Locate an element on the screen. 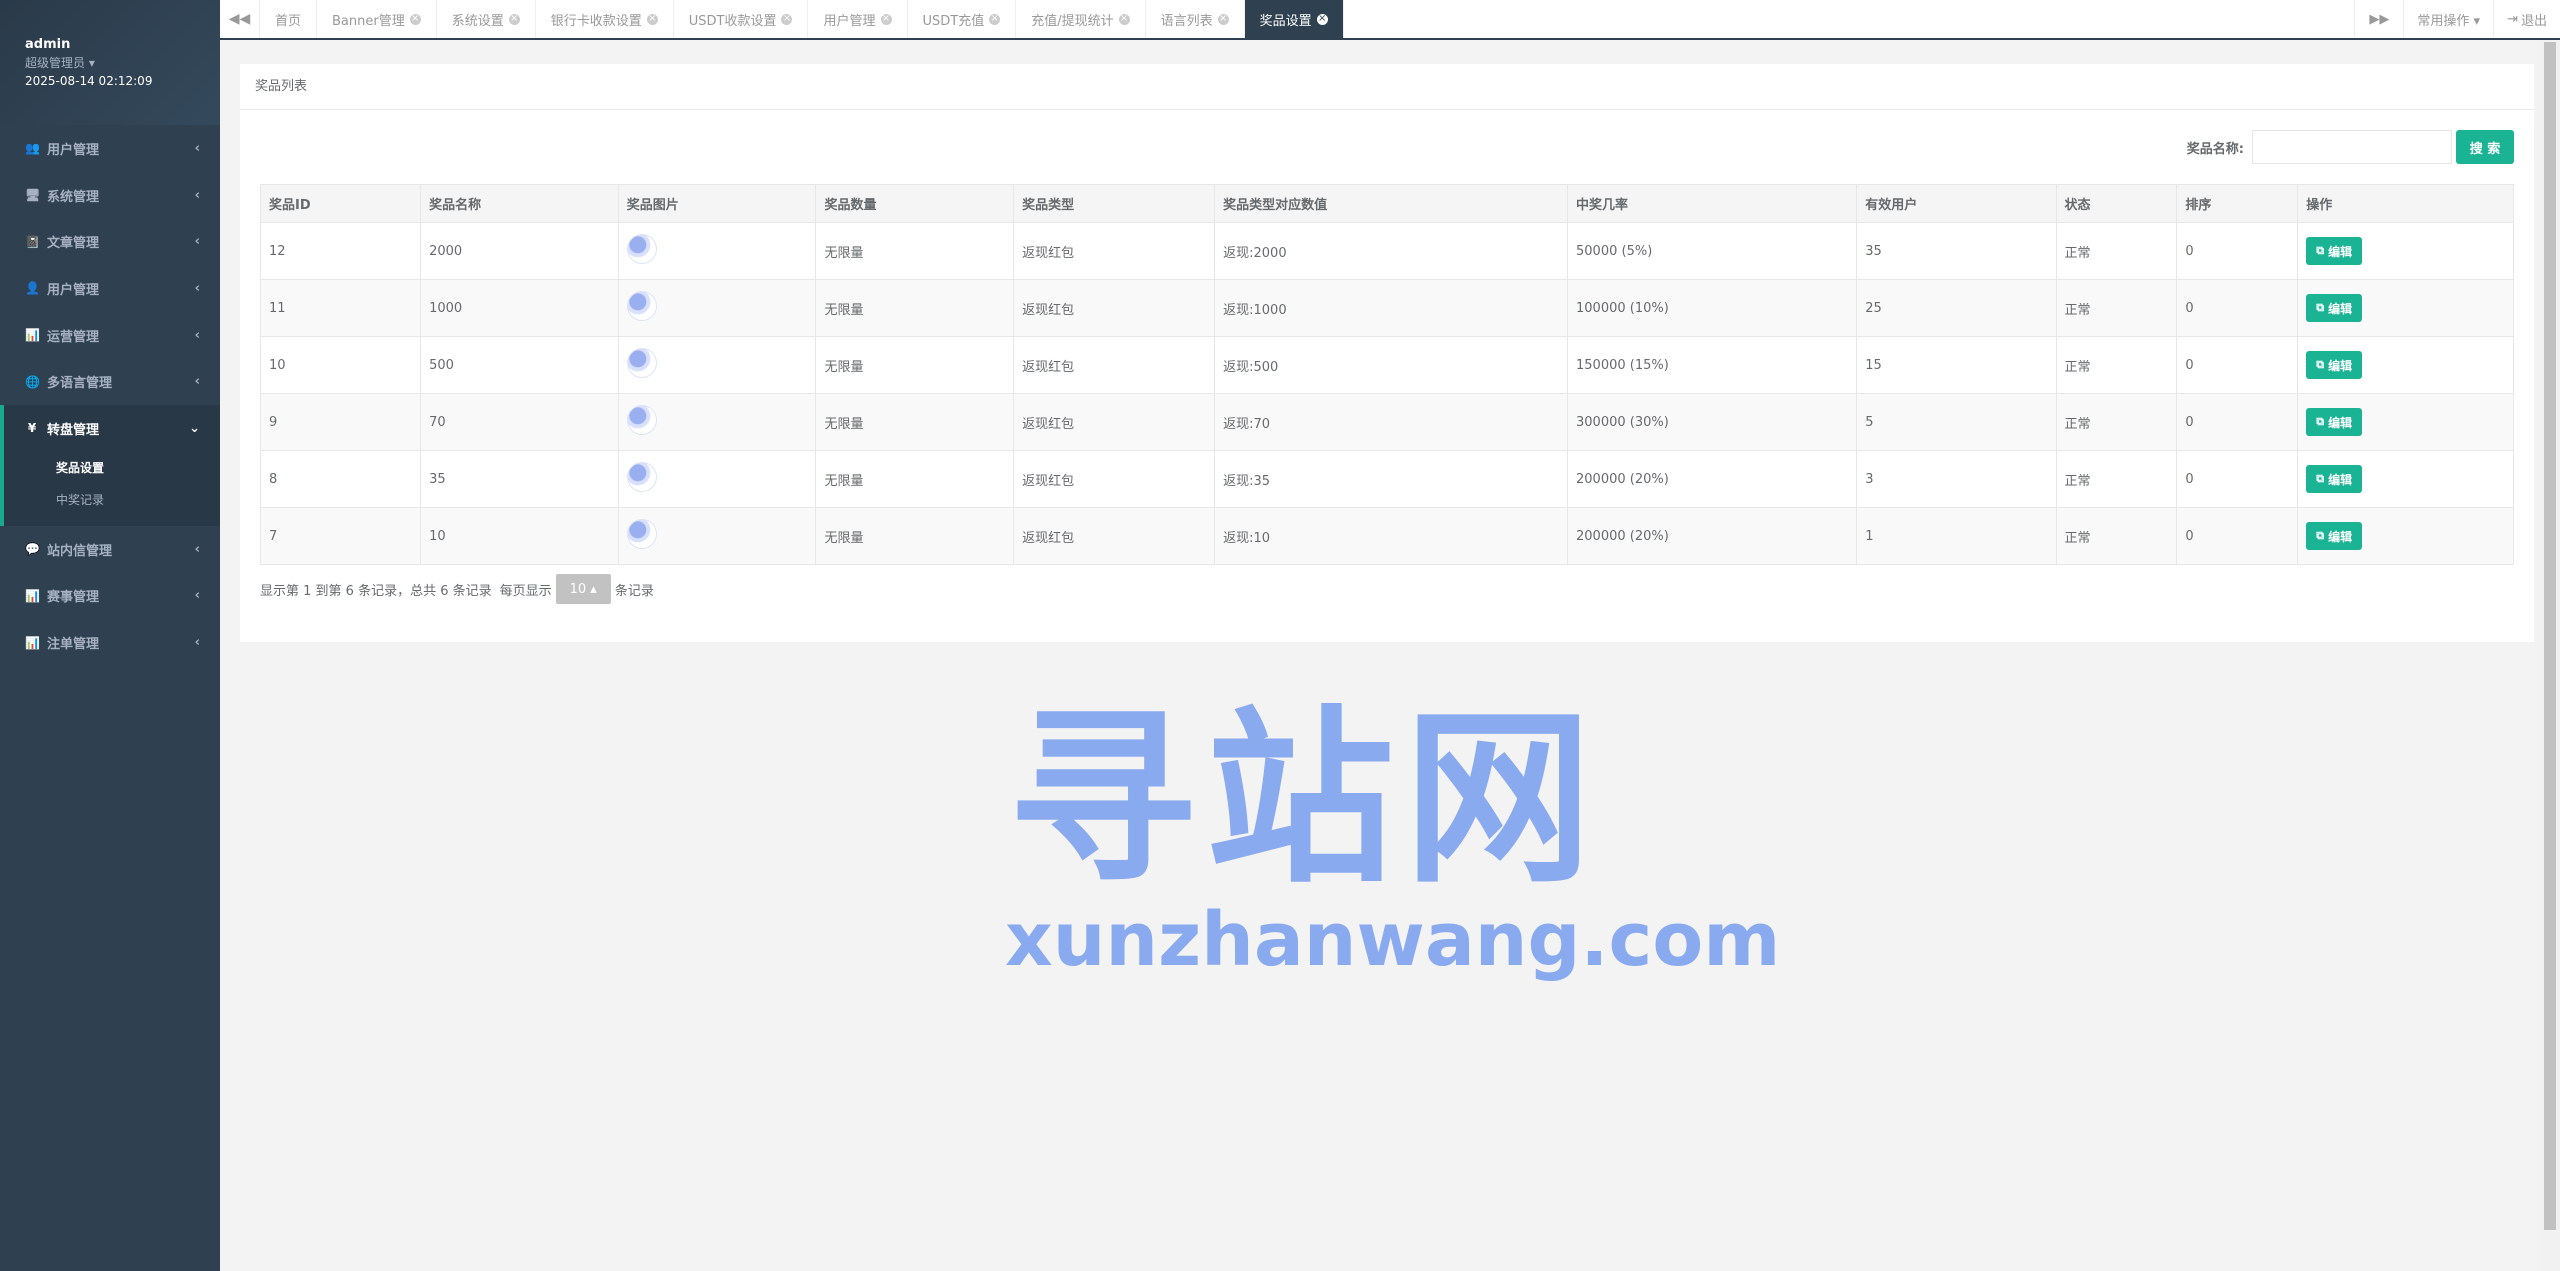 This screenshot has height=1271, width=2560. column-header: 奖品ID is located at coordinates (340, 203).